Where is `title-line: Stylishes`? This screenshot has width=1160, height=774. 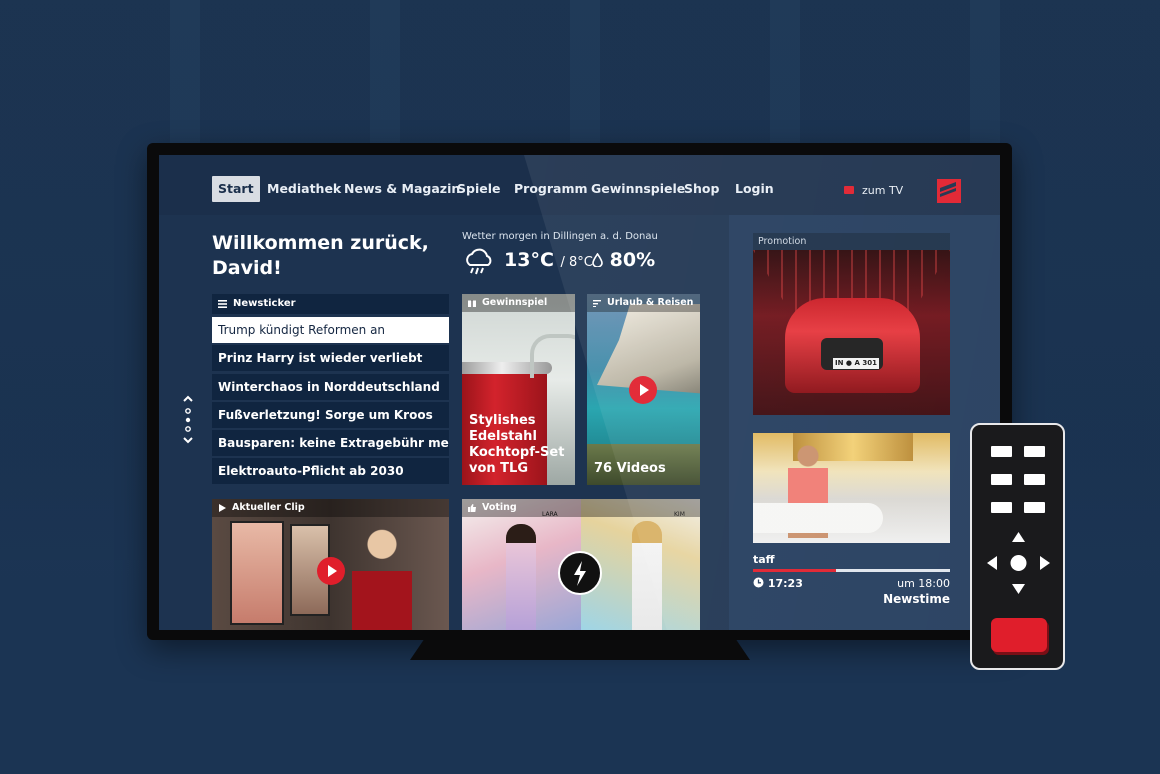
title-line: Stylishes is located at coordinates (502, 420).